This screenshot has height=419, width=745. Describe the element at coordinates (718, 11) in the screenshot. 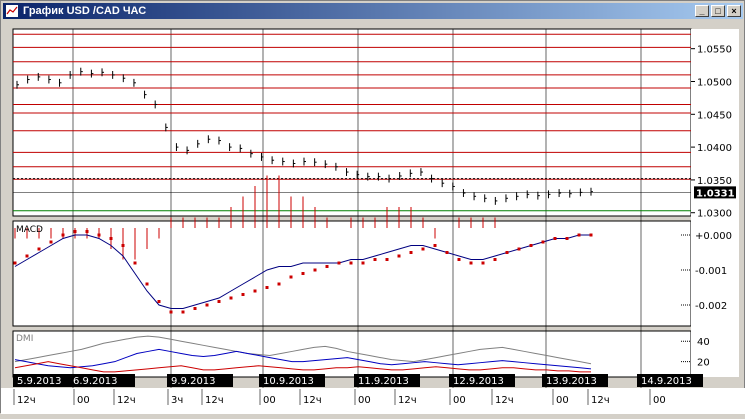

I see `maximize-button: □` at that location.